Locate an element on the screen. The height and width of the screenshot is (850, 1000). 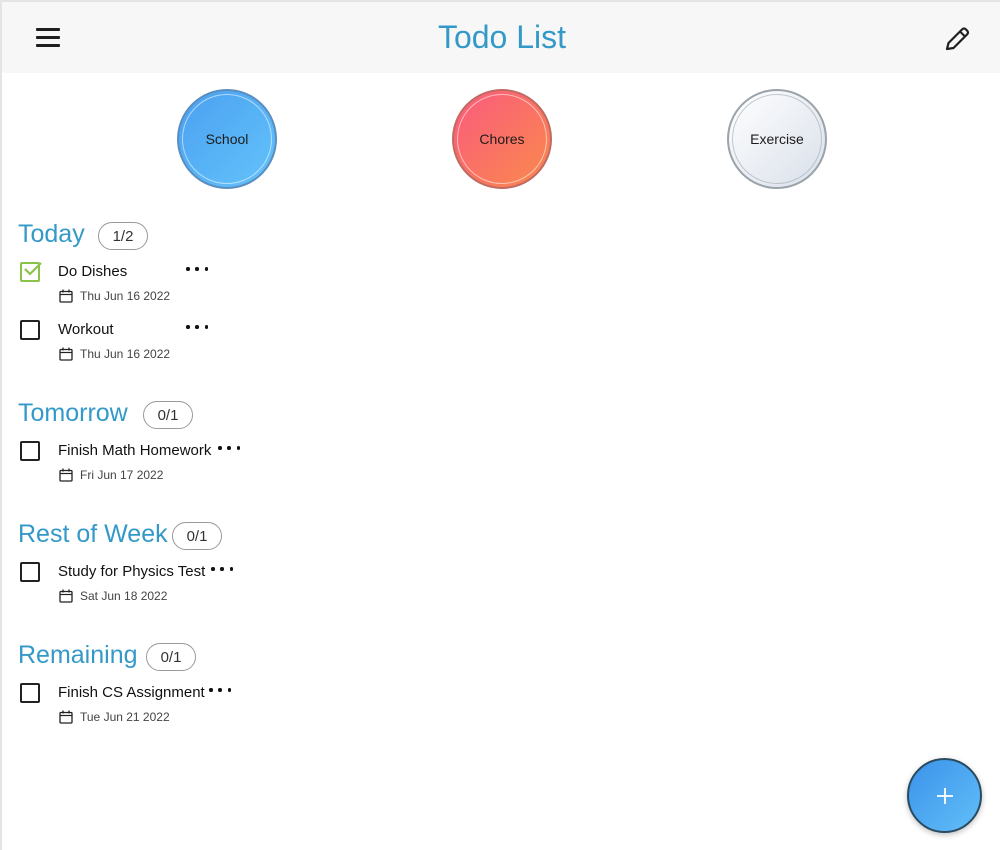
app-header: Todo List is located at coordinates (501, 37).